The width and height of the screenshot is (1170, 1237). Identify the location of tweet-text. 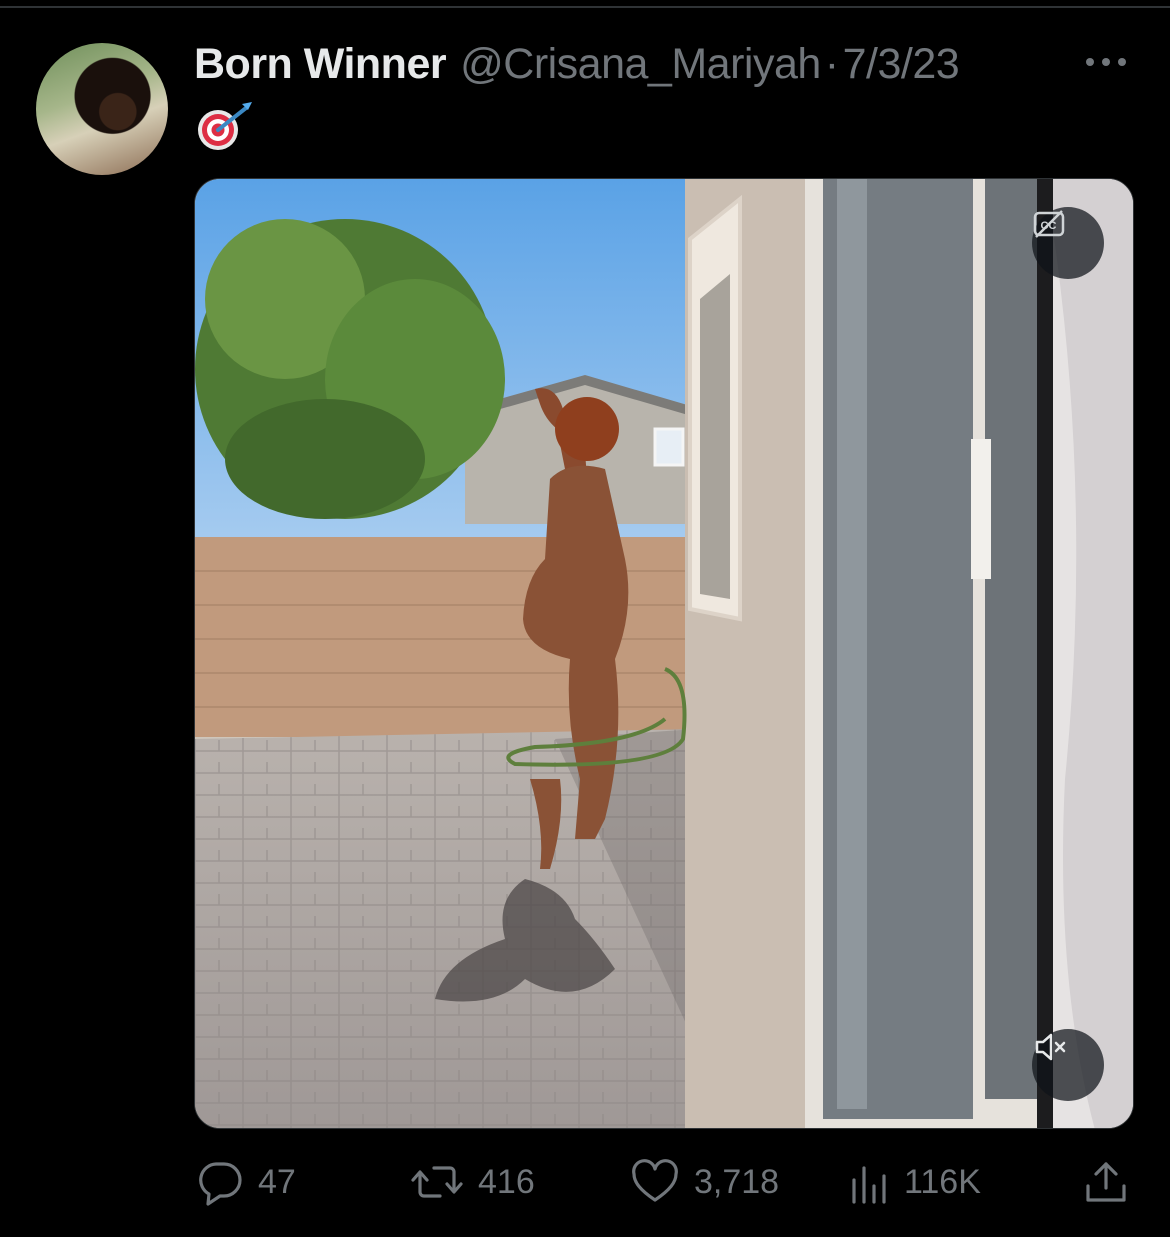
(226, 126).